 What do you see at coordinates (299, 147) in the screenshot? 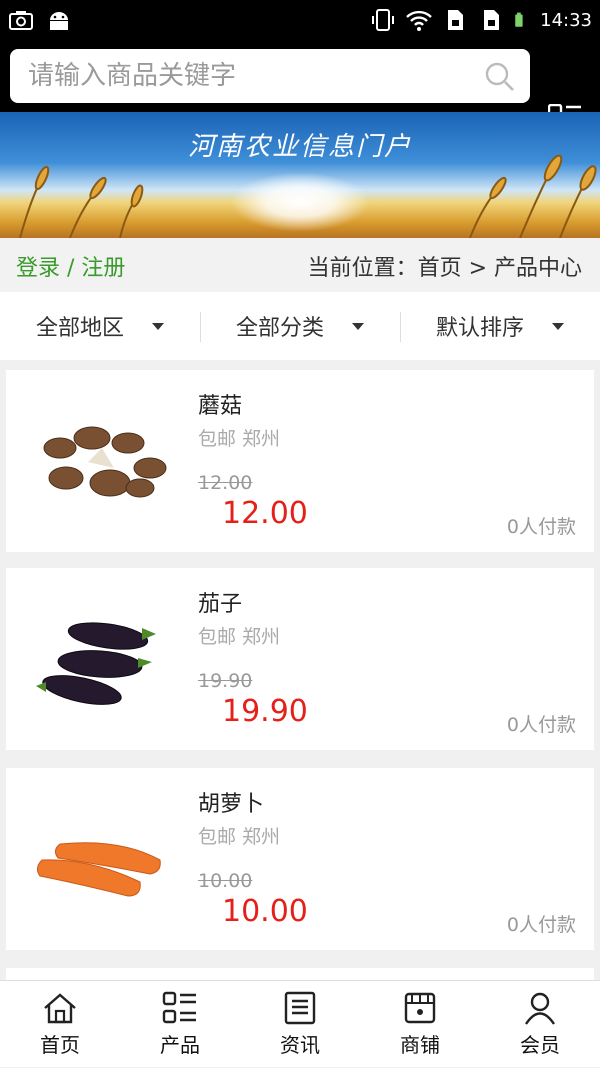
I see `banner-title: 河南农业信息门户` at bounding box center [299, 147].